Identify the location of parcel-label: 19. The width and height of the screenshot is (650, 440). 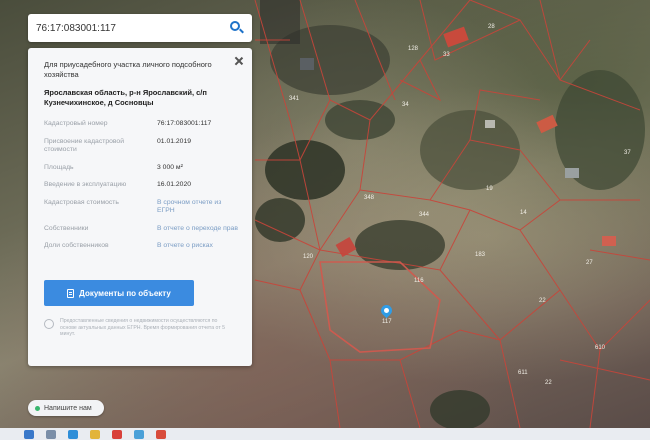
(489, 189).